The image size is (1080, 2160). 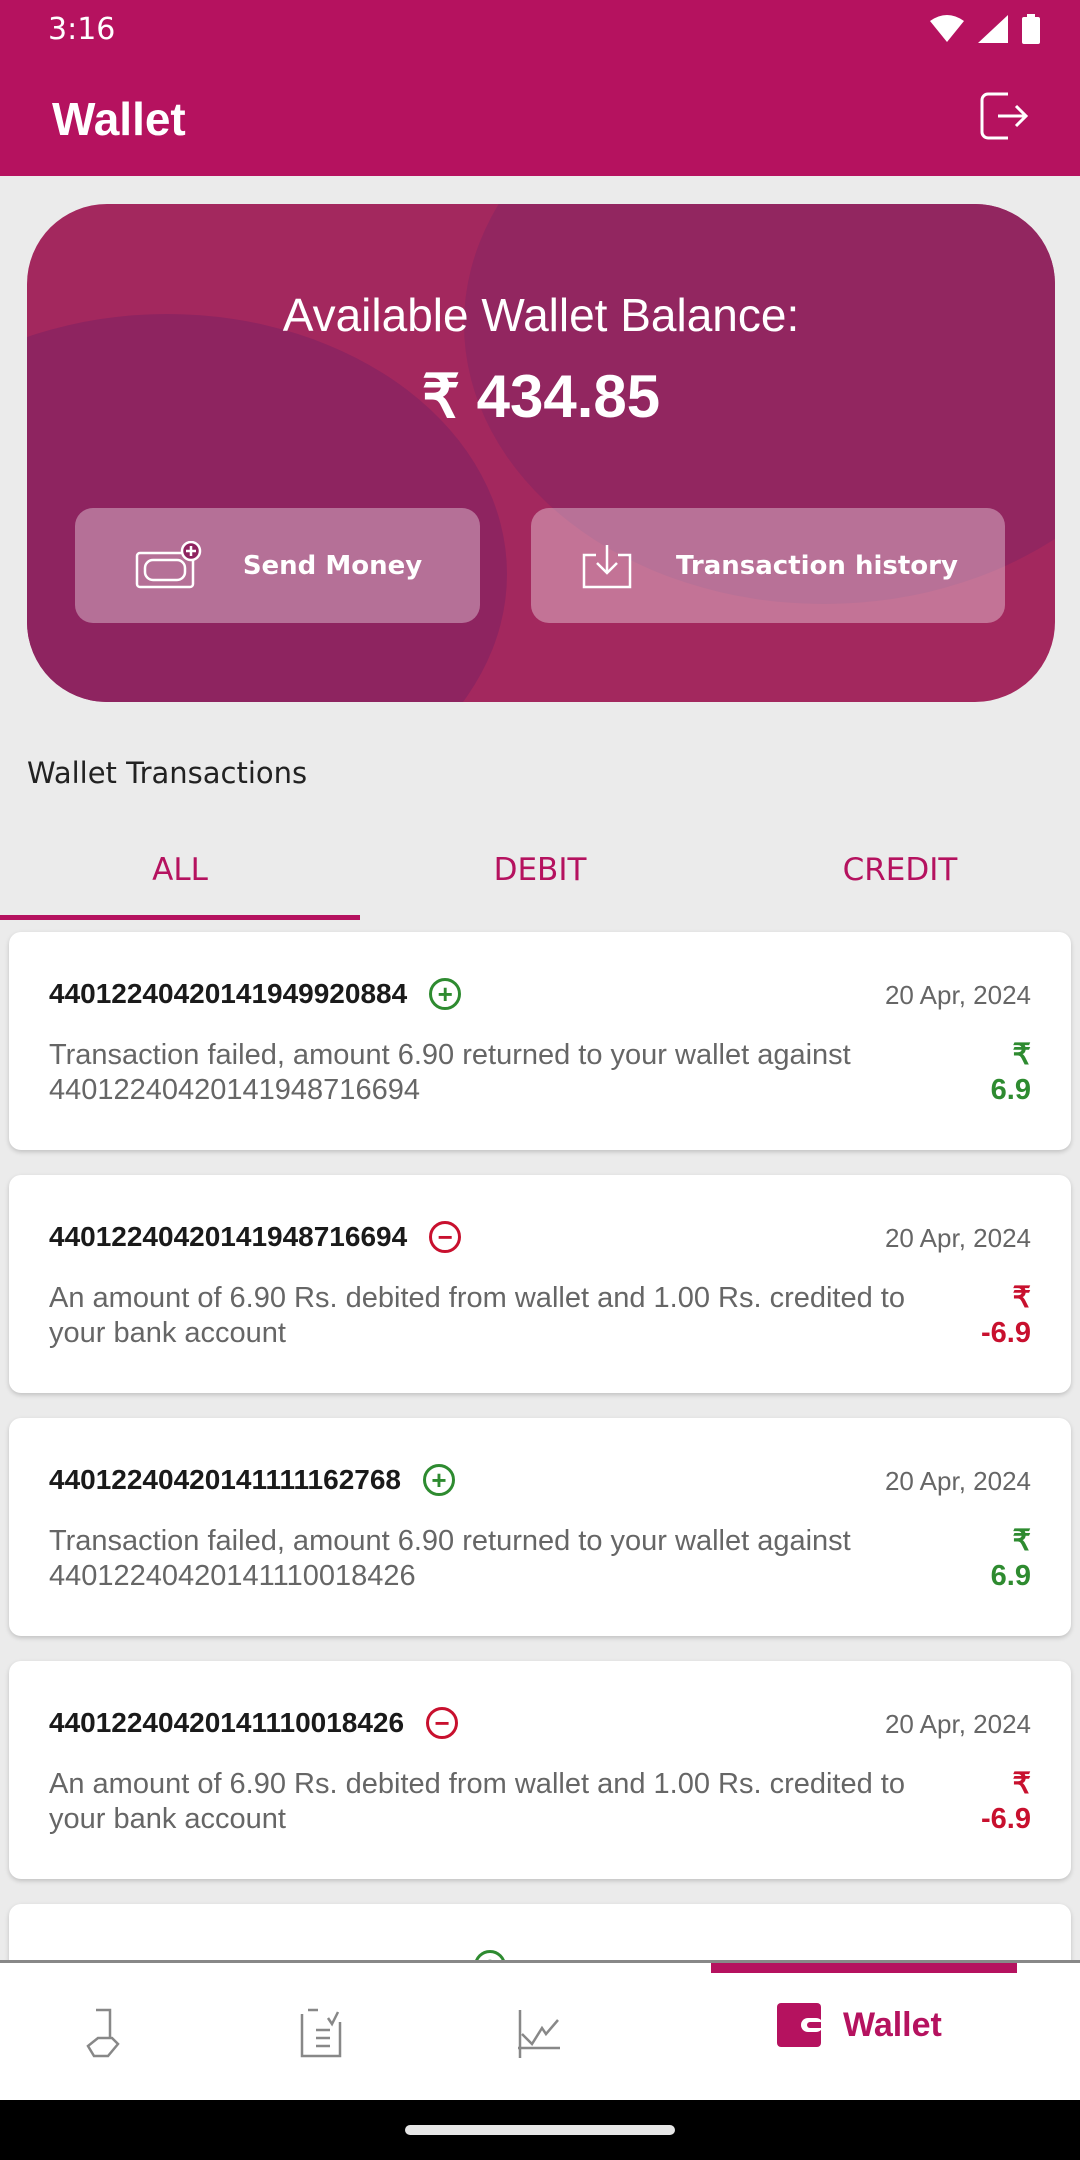 I want to click on nav-hand-money-icon, so click(x=109, y=2033).